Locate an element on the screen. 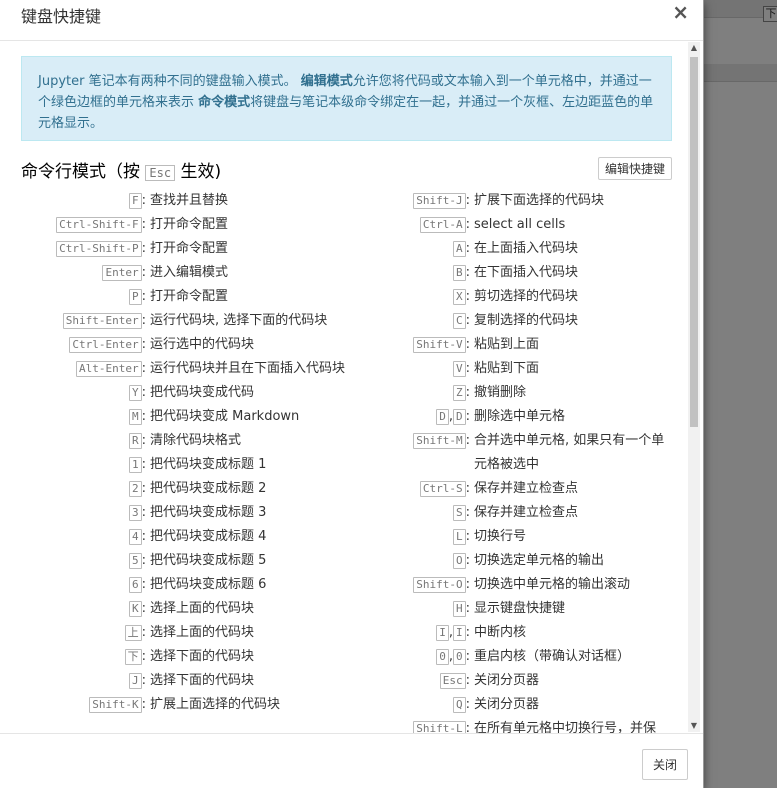 The width and height of the screenshot is (777, 788). info-text-1: Jupyter 笔记本有两种不同的键盘输入模式。 is located at coordinates (169, 81).